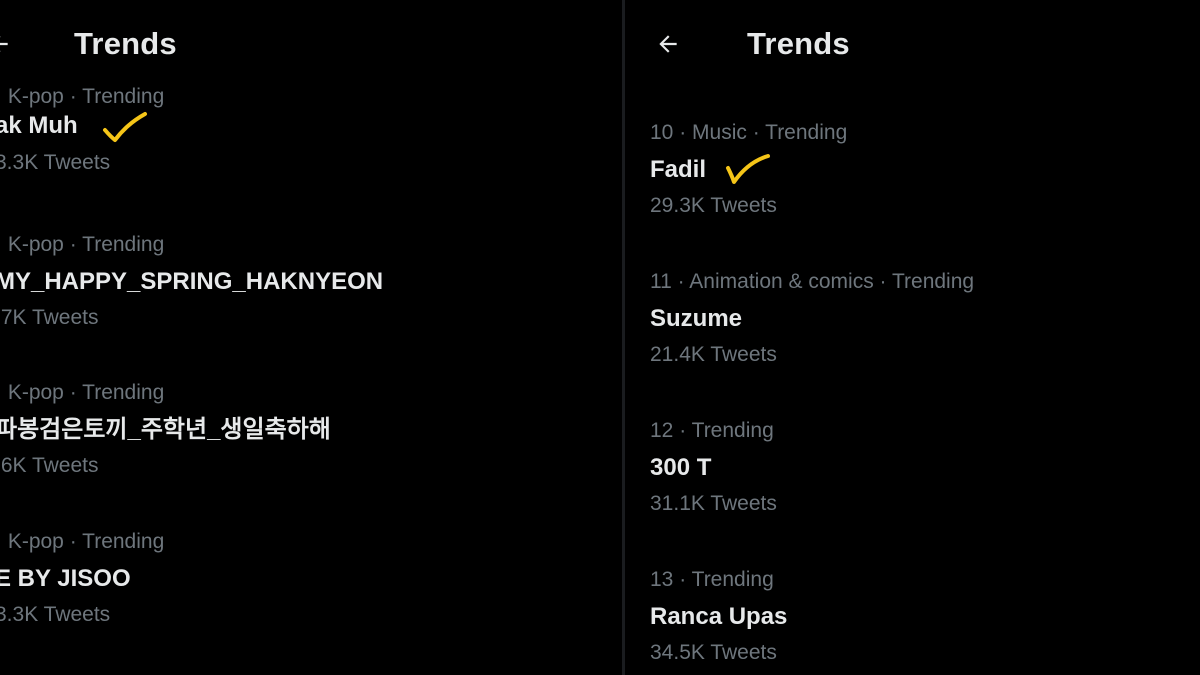 This screenshot has width=1200, height=675. I want to click on trend-count: 29.3K Tweets, so click(713, 205).